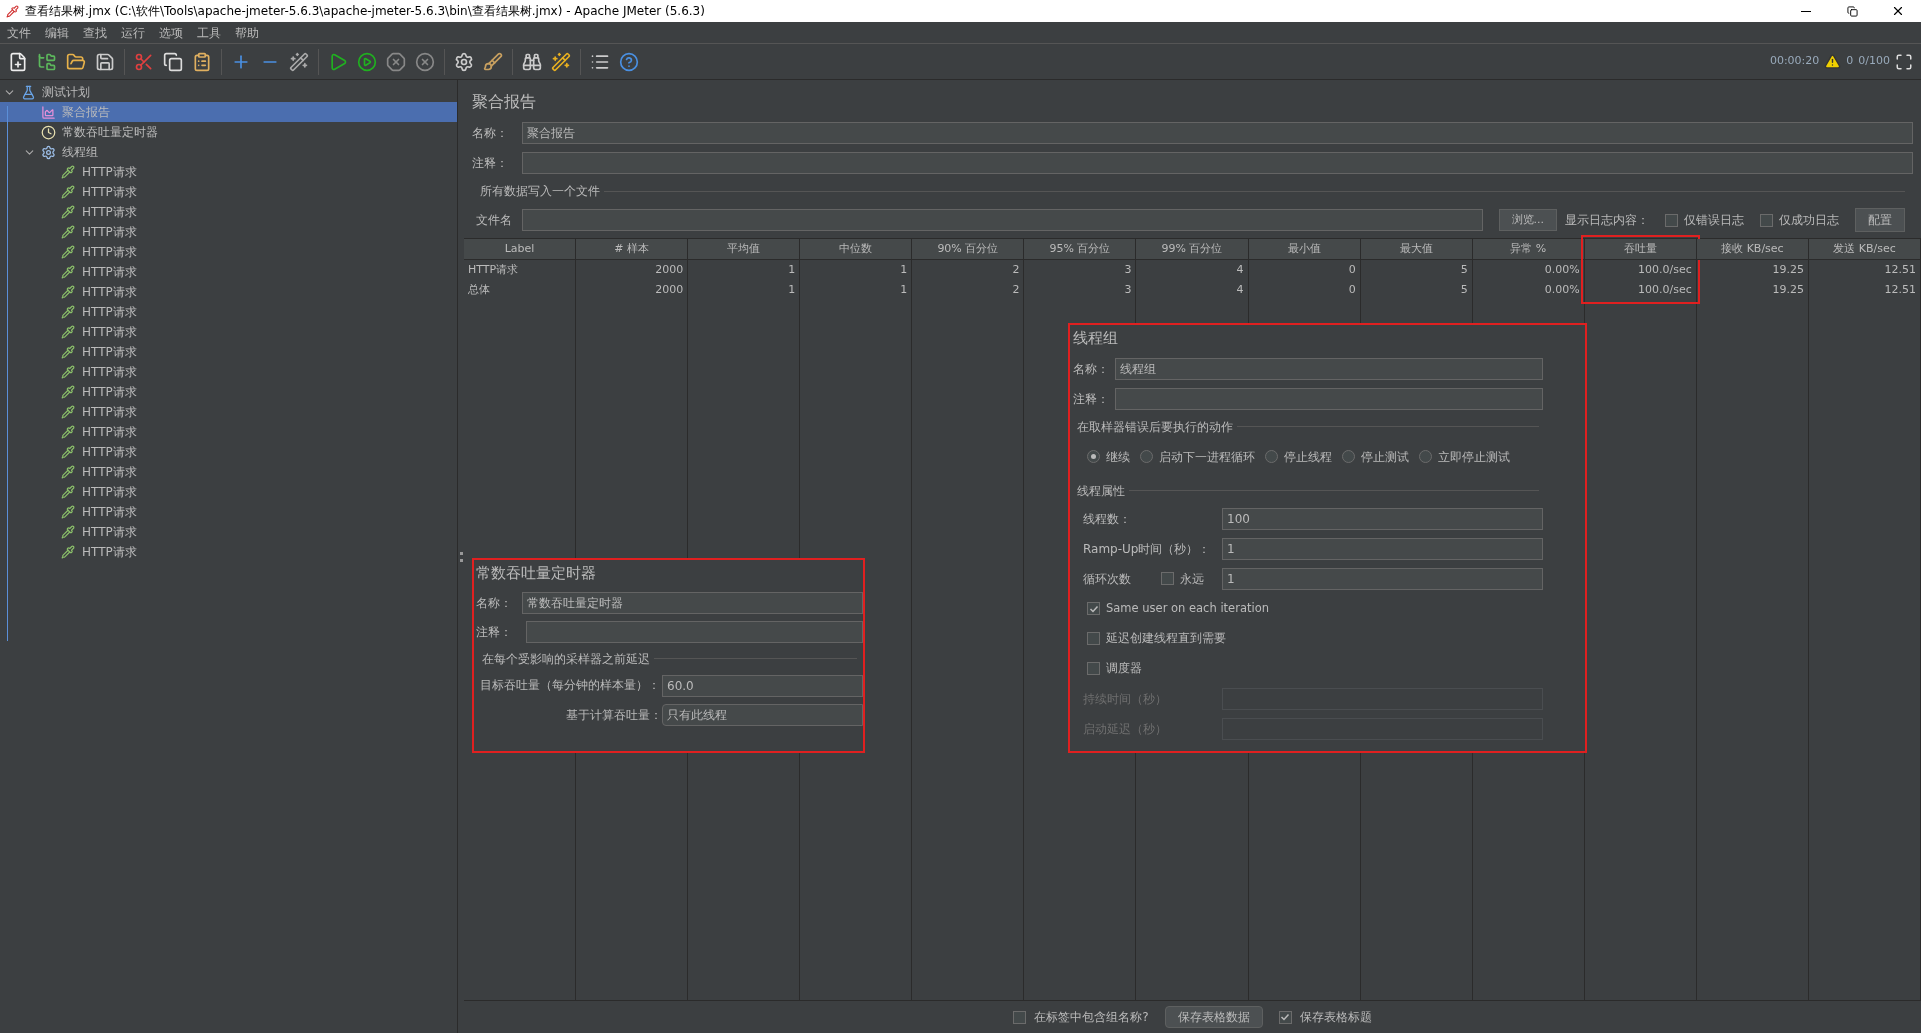  Describe the element at coordinates (171, 32) in the screenshot. I see `menu-item: 选项` at that location.